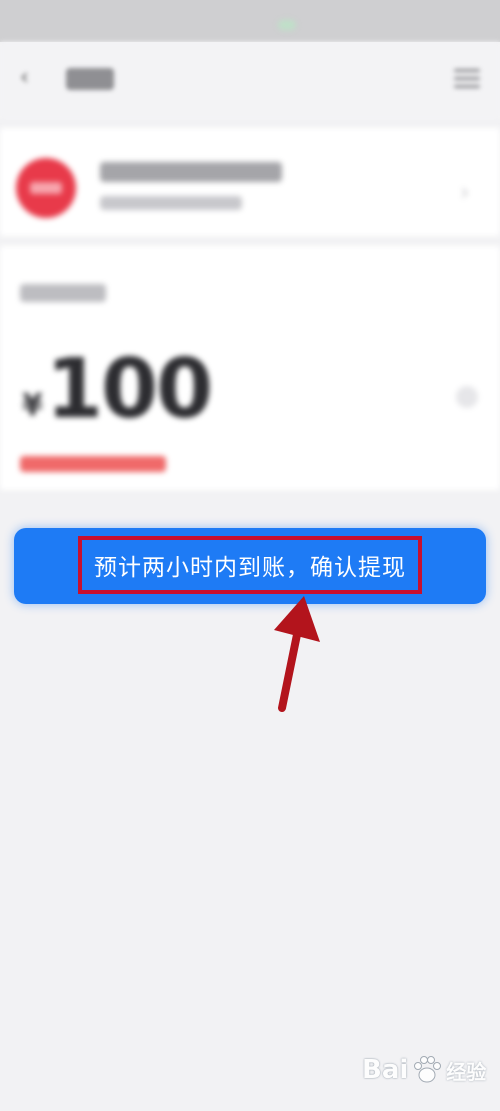 The width and height of the screenshot is (500, 1111). I want to click on bank-card-selector: ›, so click(250, 182).